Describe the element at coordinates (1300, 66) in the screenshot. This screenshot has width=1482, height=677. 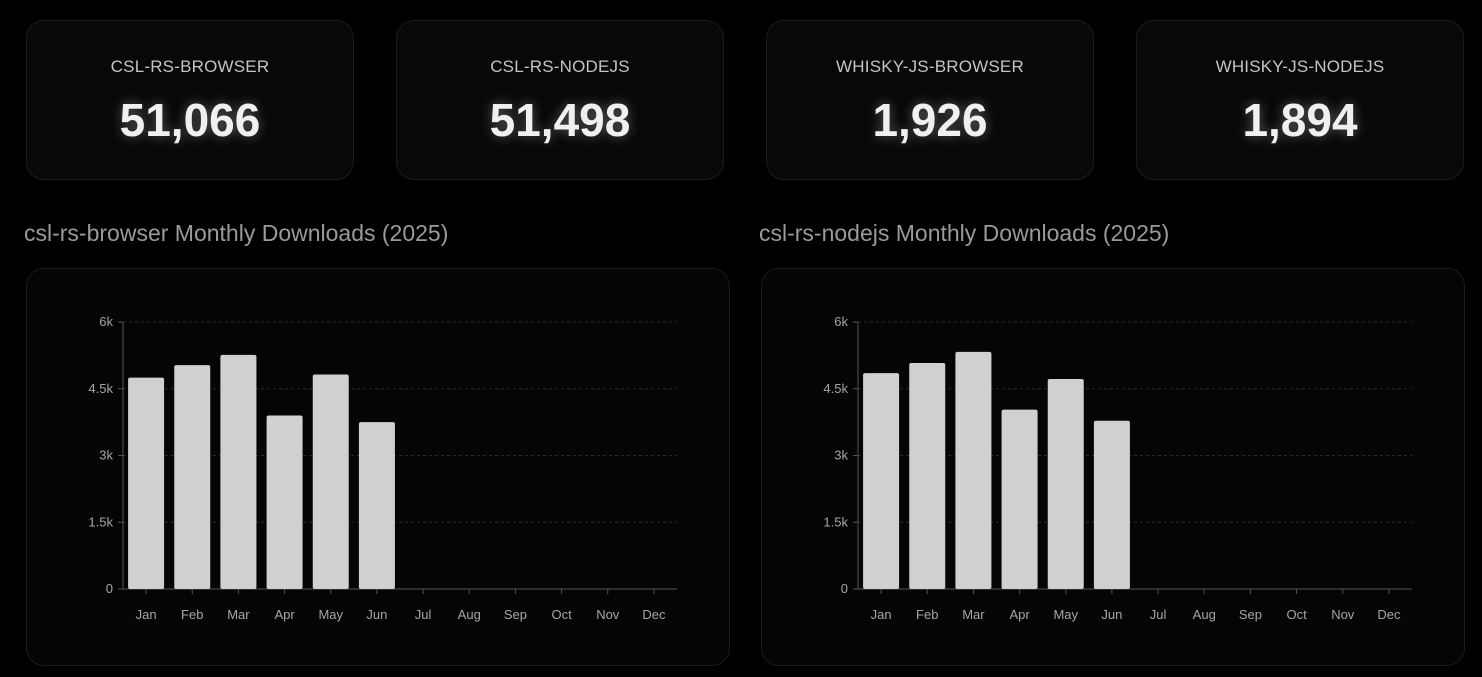
I see `stat-label: WHISKY-JS-NODEJS` at that location.